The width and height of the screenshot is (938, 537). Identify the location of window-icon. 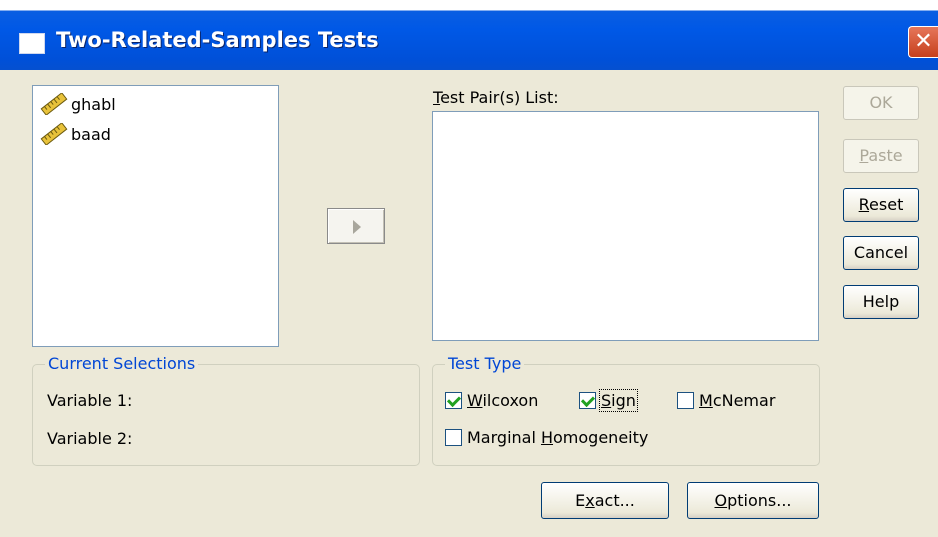
(32, 43).